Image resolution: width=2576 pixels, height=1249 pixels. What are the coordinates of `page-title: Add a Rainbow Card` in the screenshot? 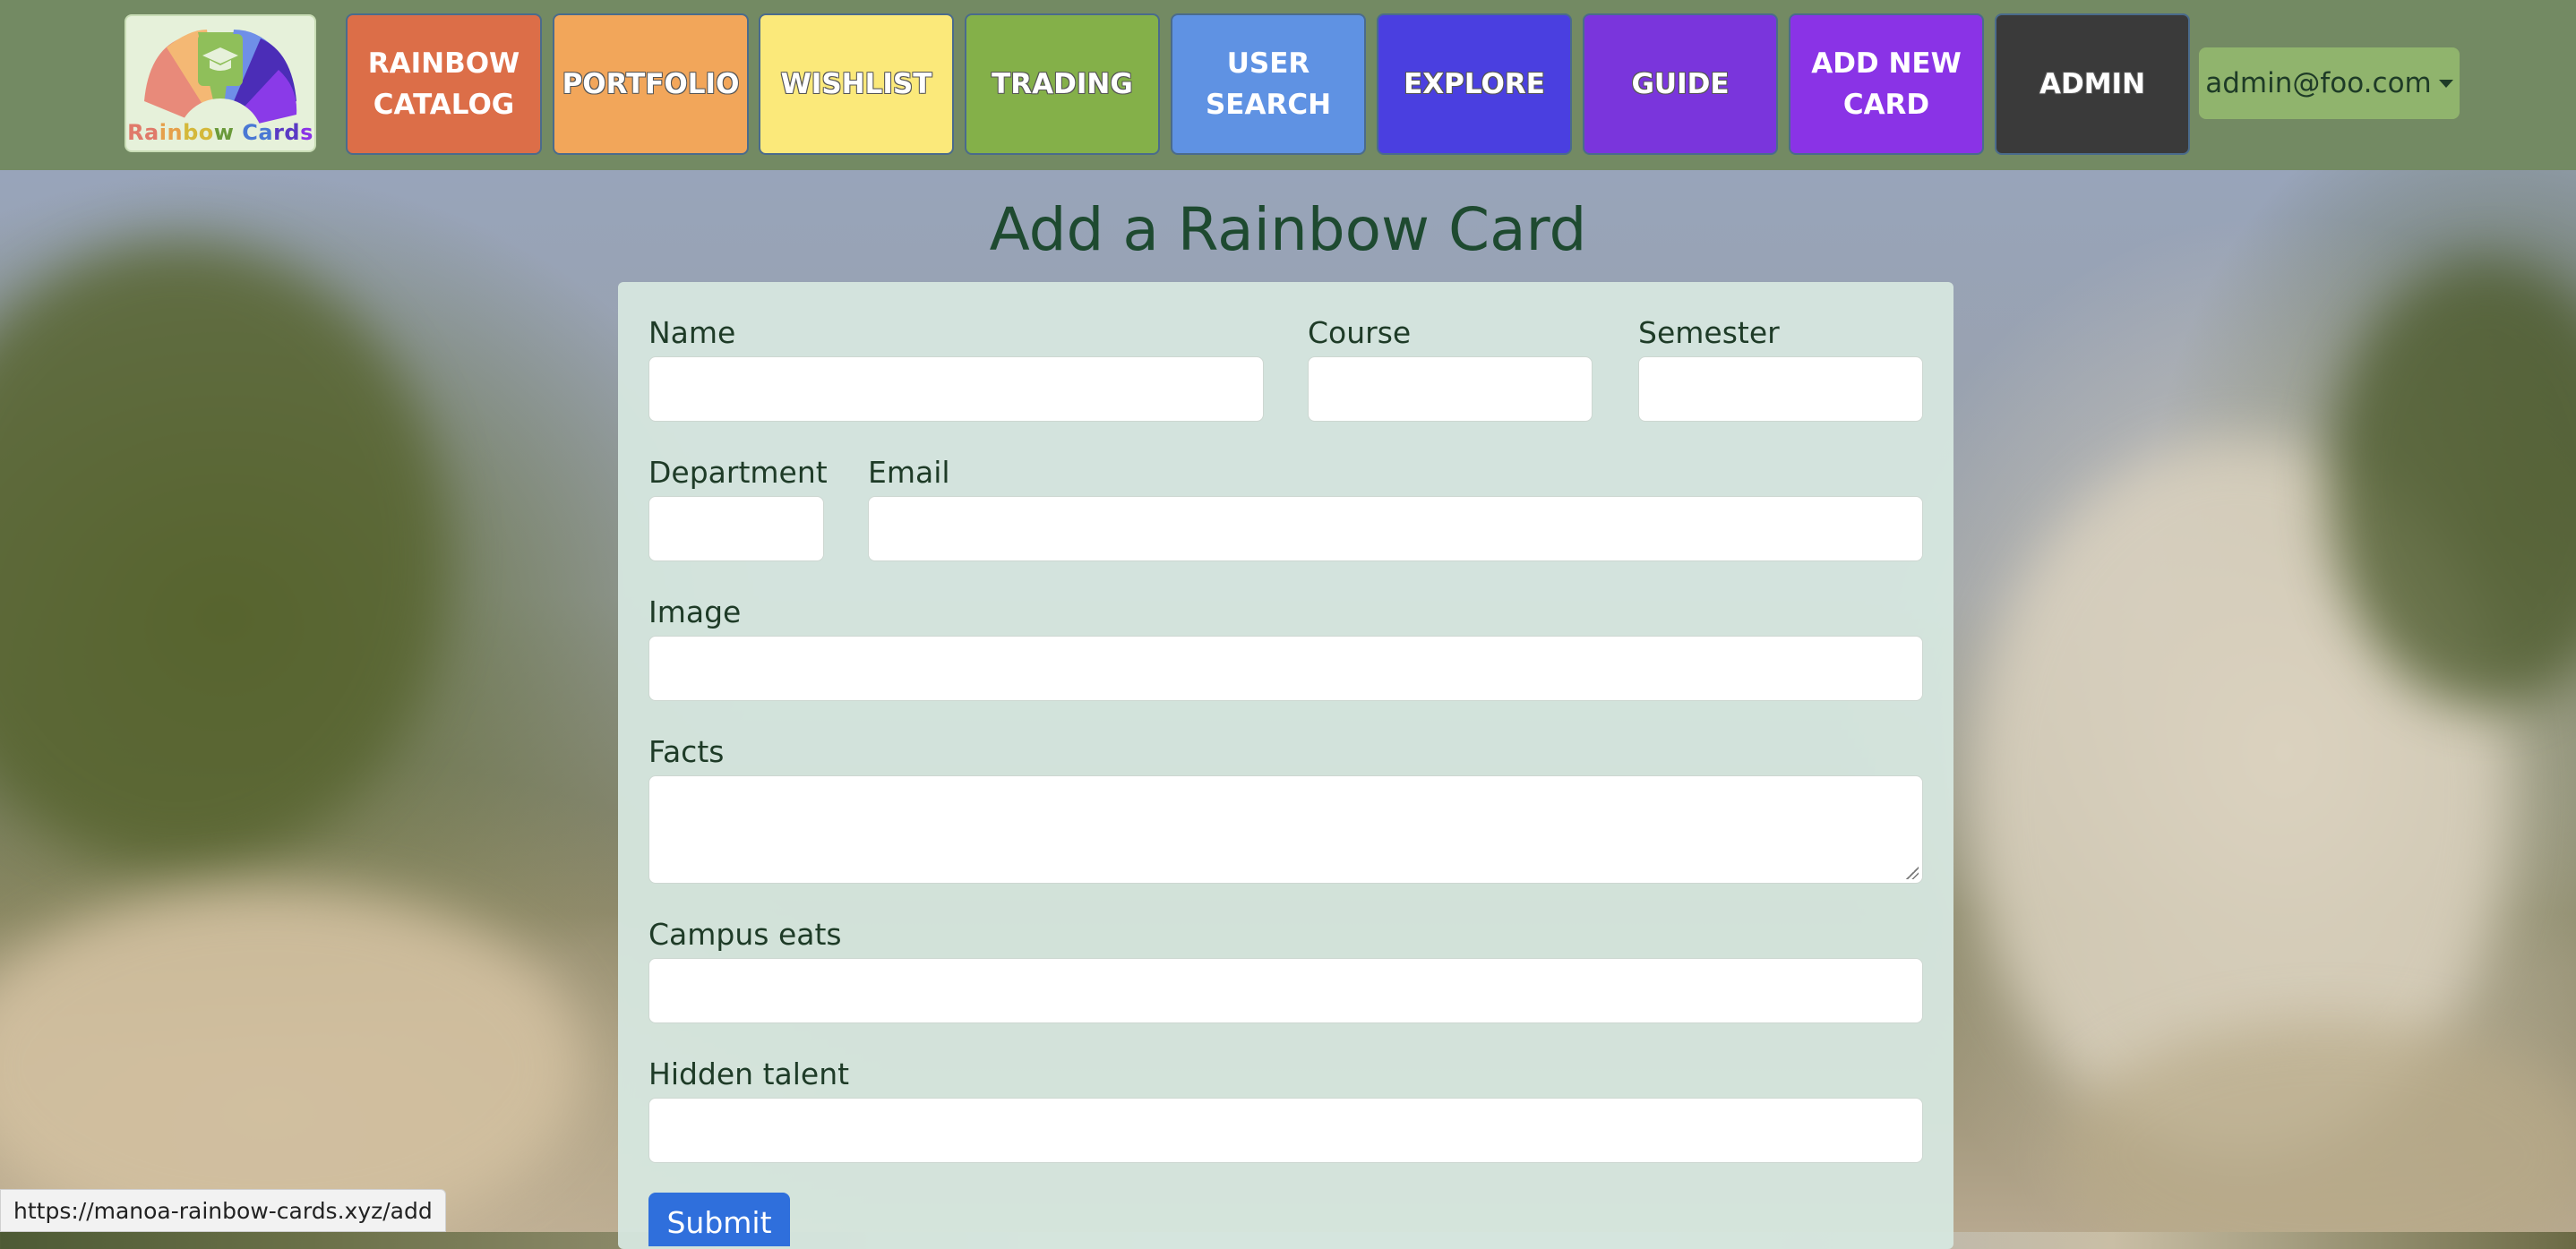 It's located at (1288, 230).